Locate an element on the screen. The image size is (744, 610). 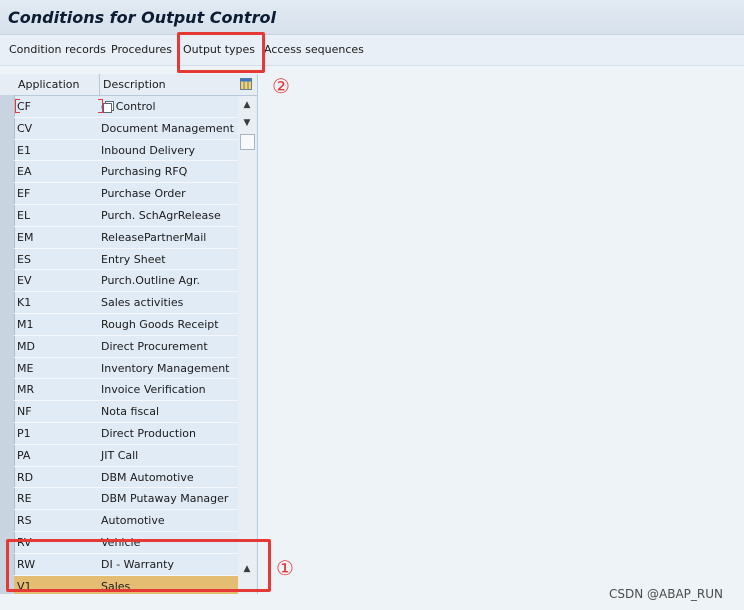
cell-description: Document Management is located at coordinates (167, 128).